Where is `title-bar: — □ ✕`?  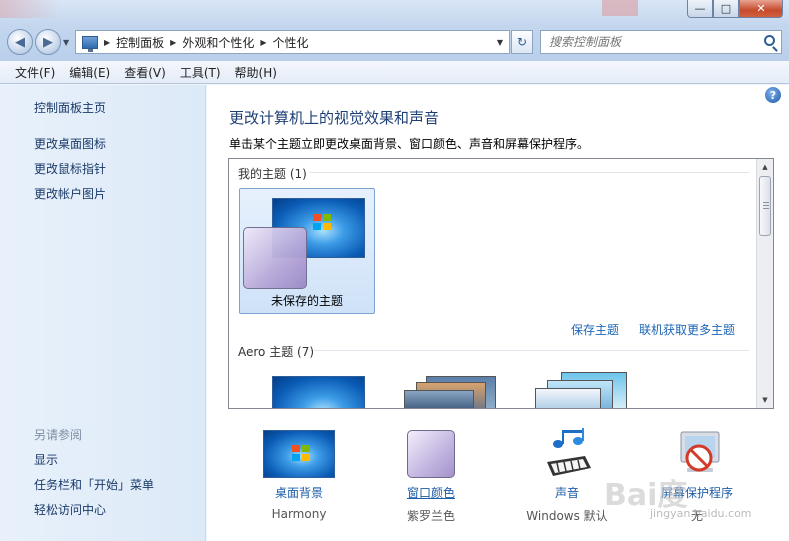 title-bar: — □ ✕ is located at coordinates (394, 13).